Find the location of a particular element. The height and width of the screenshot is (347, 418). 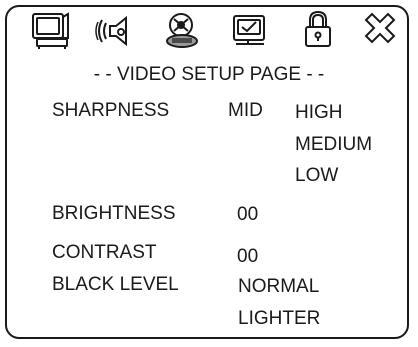

general-setup-icon is located at coordinates (51, 30).